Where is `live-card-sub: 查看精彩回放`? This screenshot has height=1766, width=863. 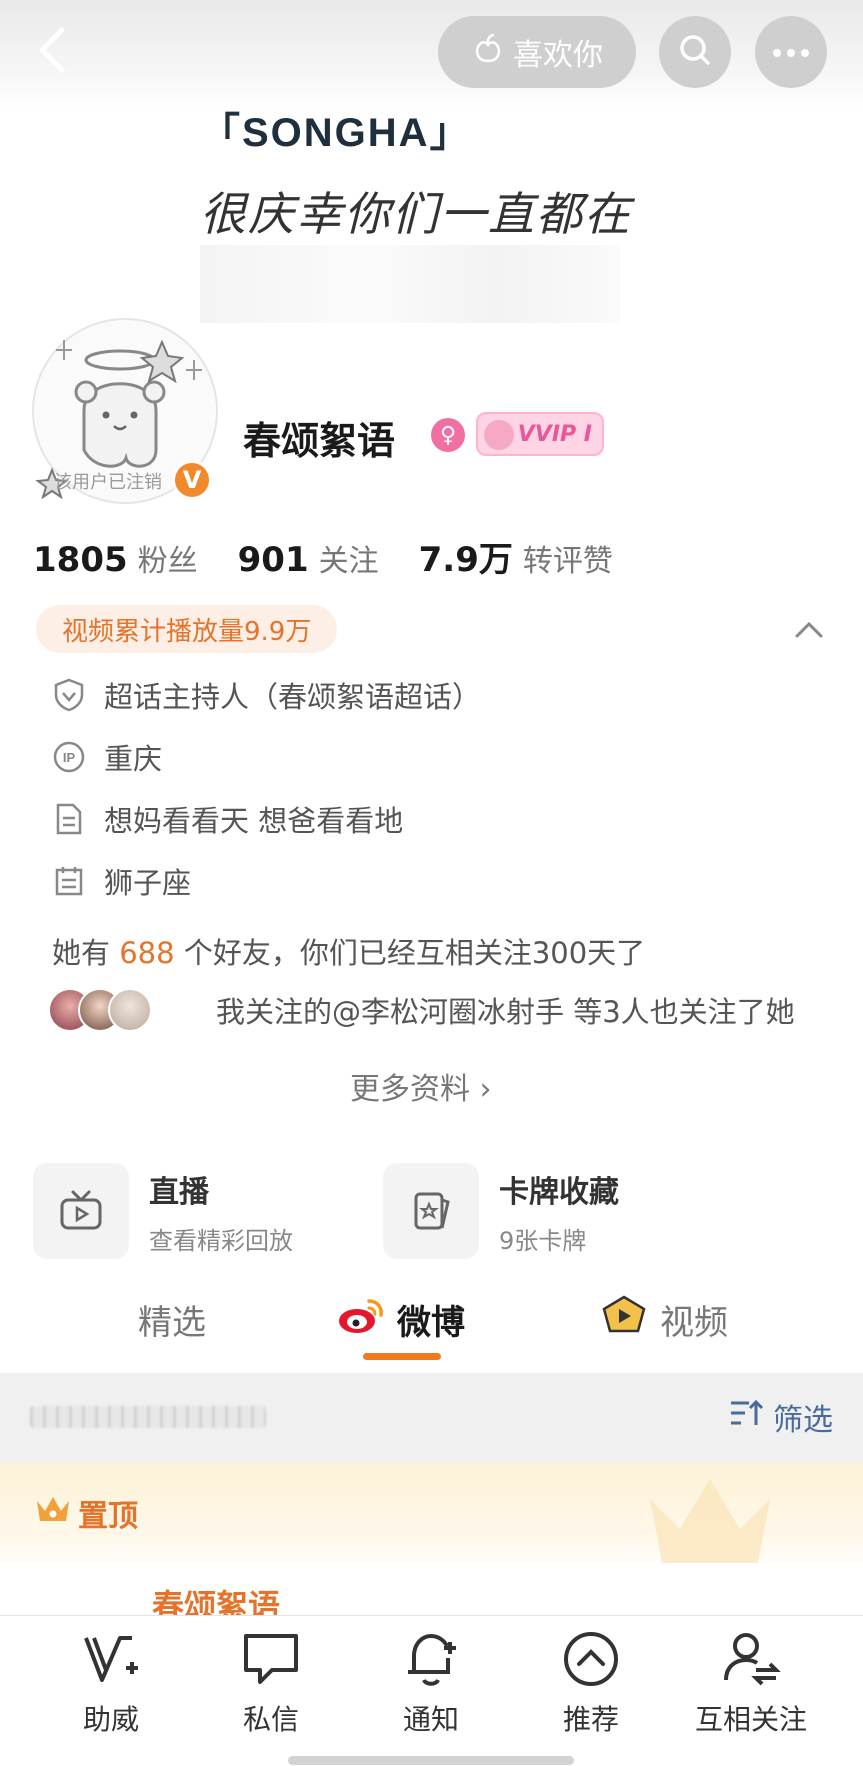
live-card-sub: 查看精彩回放 is located at coordinates (221, 1240).